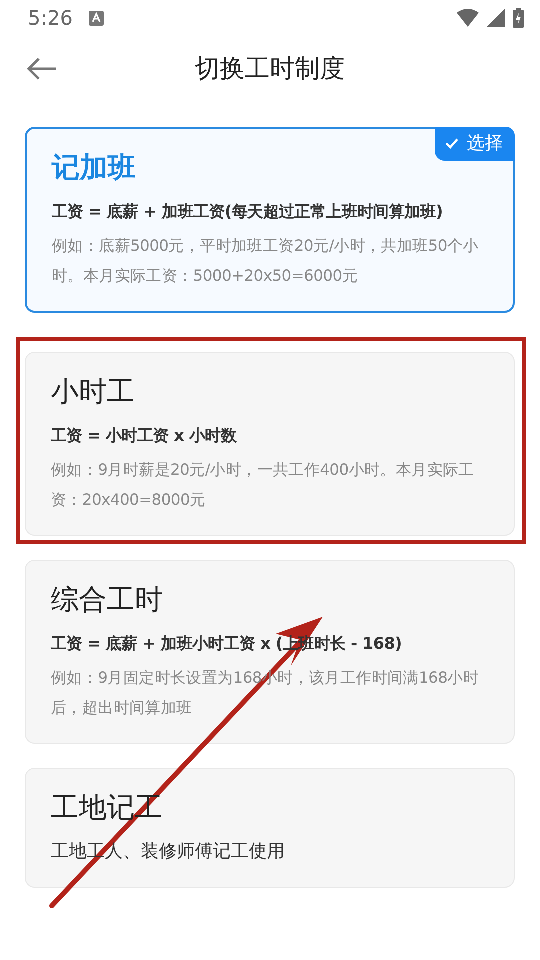 Image resolution: width=540 pixels, height=960 pixels. What do you see at coordinates (107, 600) in the screenshot?
I see `plan-title: 综合工时` at bounding box center [107, 600].